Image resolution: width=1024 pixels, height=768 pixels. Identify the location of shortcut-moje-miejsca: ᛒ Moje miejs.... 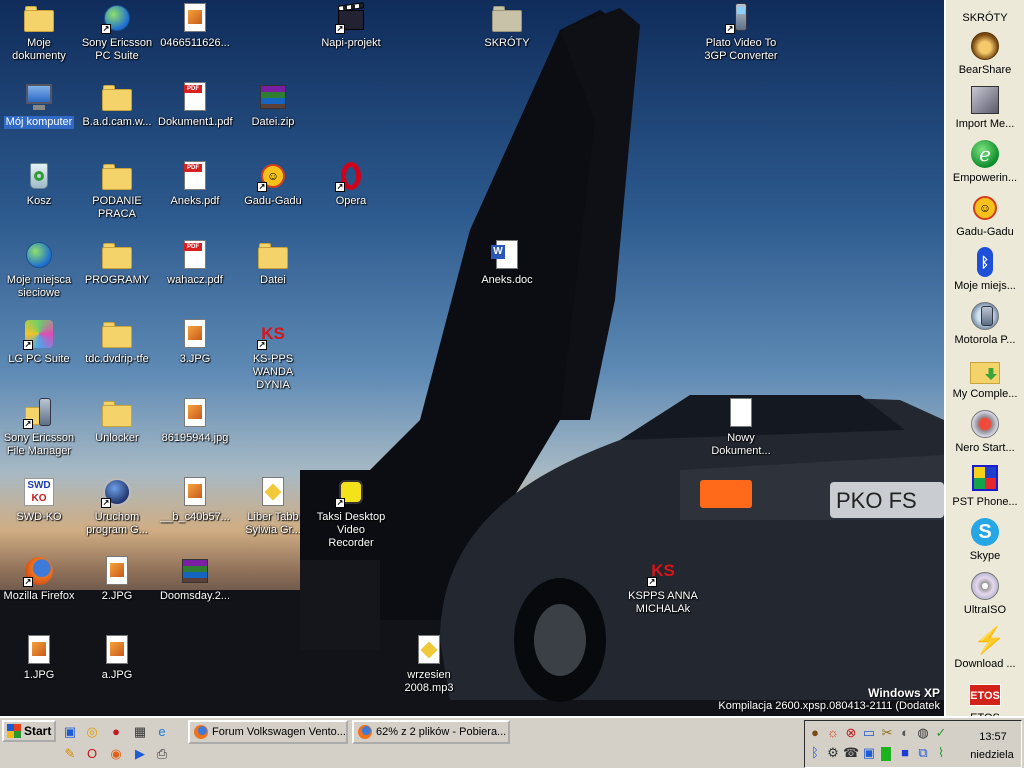
(985, 272).